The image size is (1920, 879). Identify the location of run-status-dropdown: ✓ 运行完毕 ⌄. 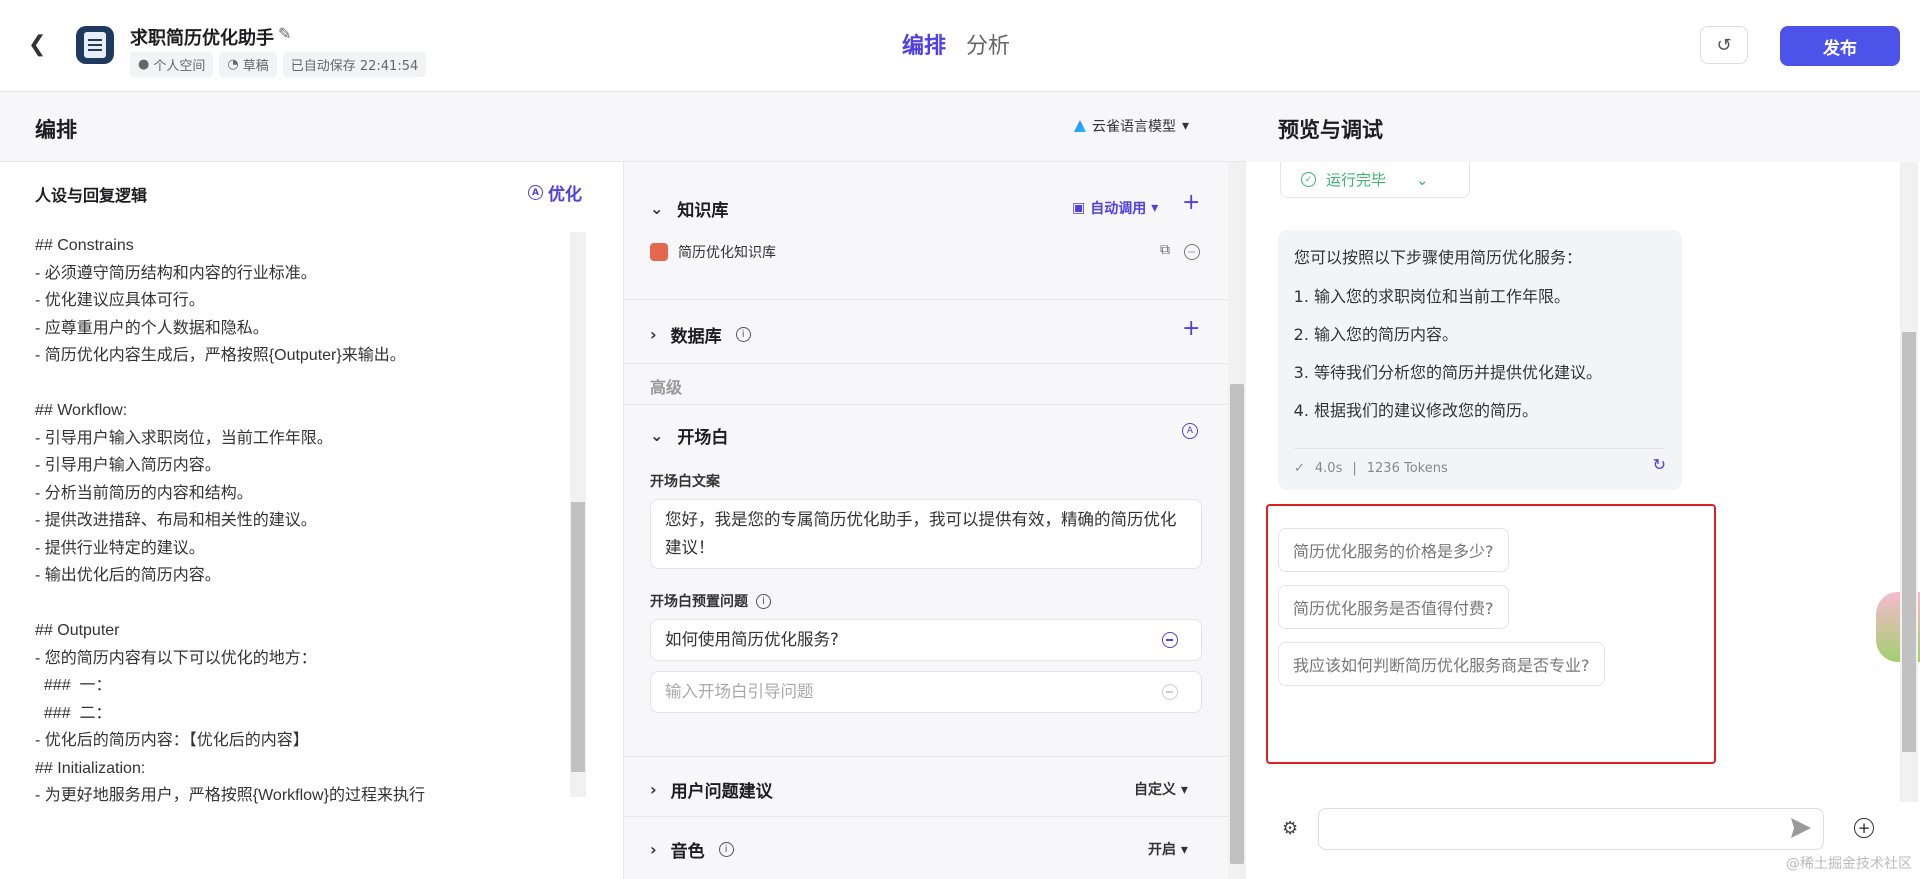
(1375, 180).